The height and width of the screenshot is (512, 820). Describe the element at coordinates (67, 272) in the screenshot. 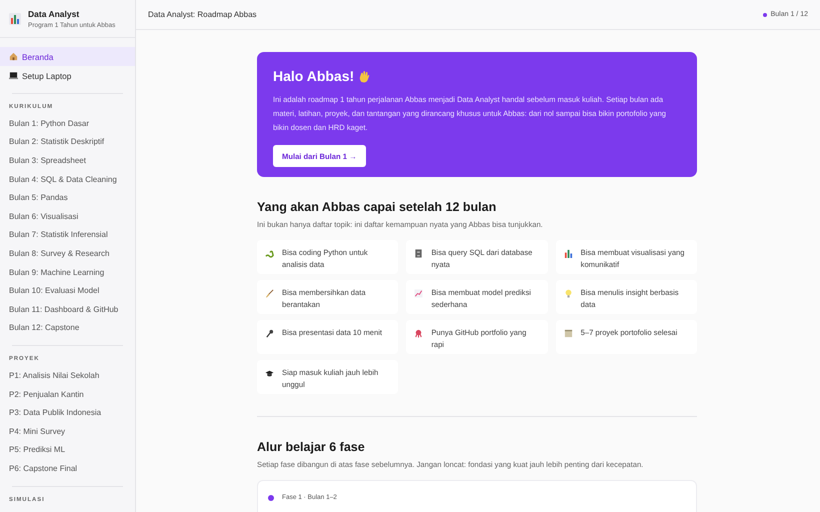

I see `nav-link: Bulan 9: Machine Learning` at that location.